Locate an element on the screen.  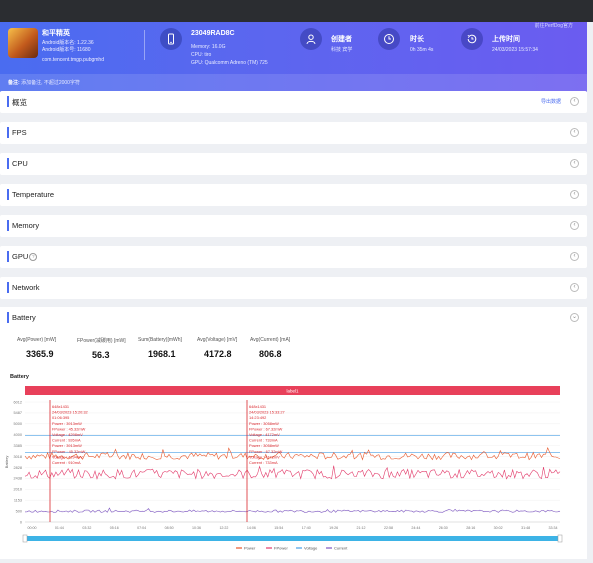
x-tick-label: 14:06 is located at coordinates (251, 528).